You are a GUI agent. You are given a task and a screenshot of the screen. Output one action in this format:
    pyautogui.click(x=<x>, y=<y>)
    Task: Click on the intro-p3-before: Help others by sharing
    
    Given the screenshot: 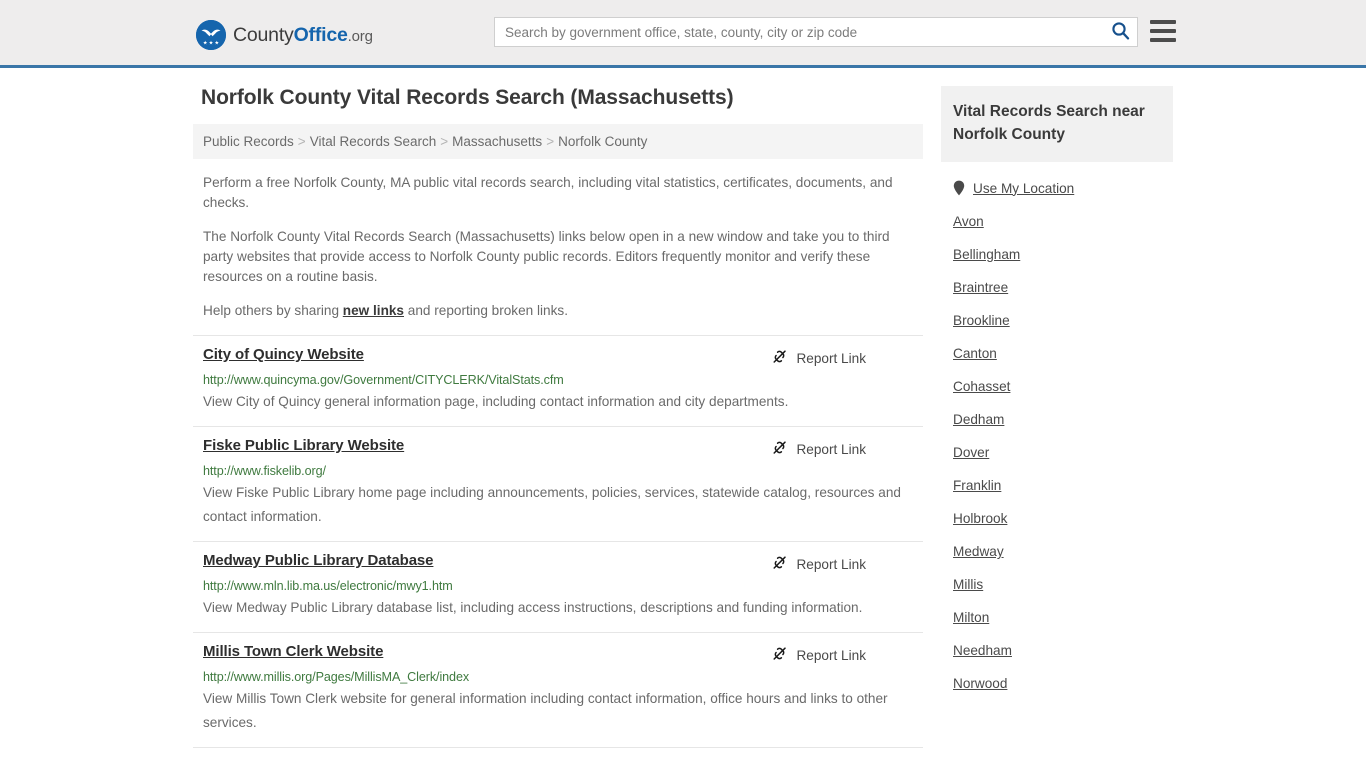 What is the action you would take?
    pyautogui.click(x=273, y=310)
    